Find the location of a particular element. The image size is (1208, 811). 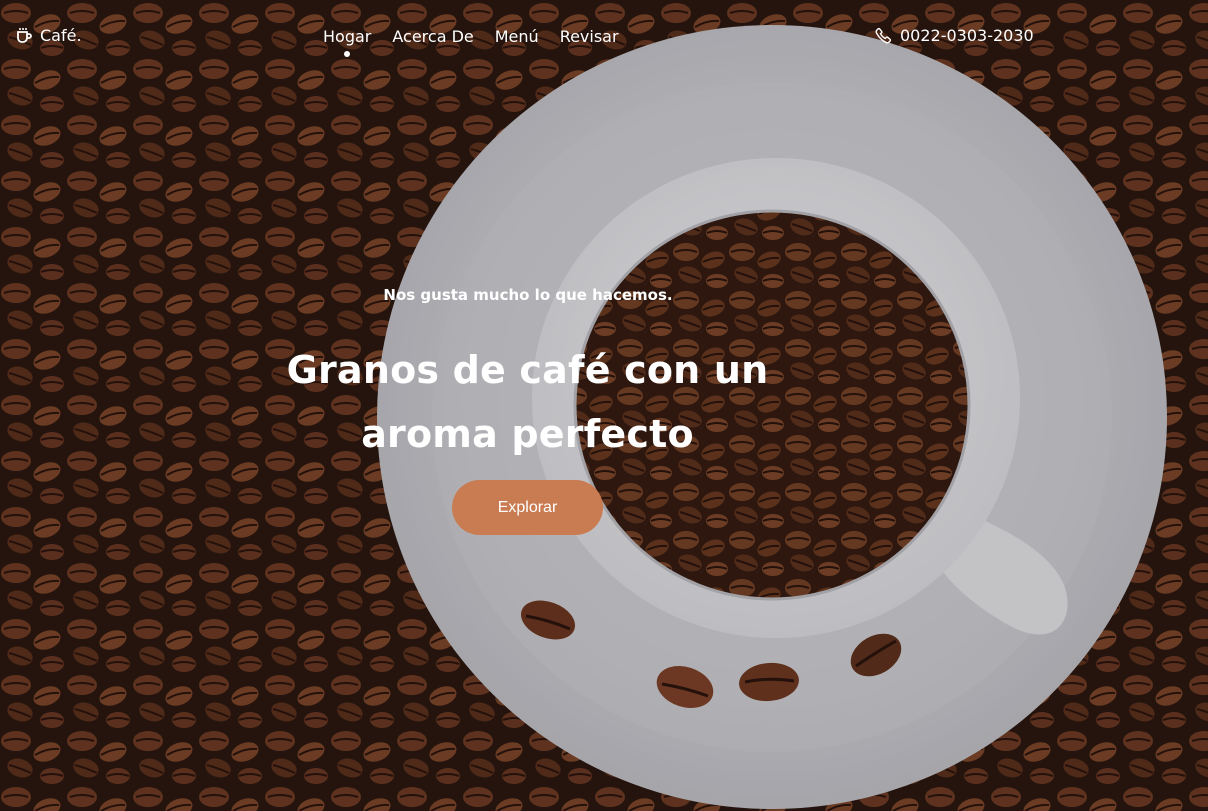

nav-link-label: Acerca De is located at coordinates (433, 36).